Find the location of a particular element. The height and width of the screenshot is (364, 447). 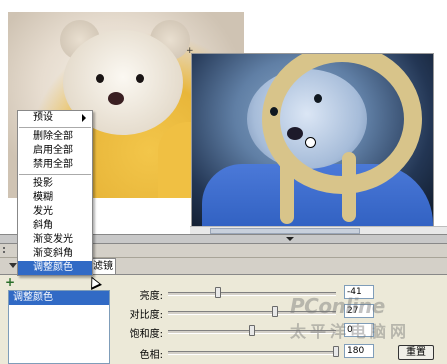

menu-item: 渐变发光 is located at coordinates (55, 240).